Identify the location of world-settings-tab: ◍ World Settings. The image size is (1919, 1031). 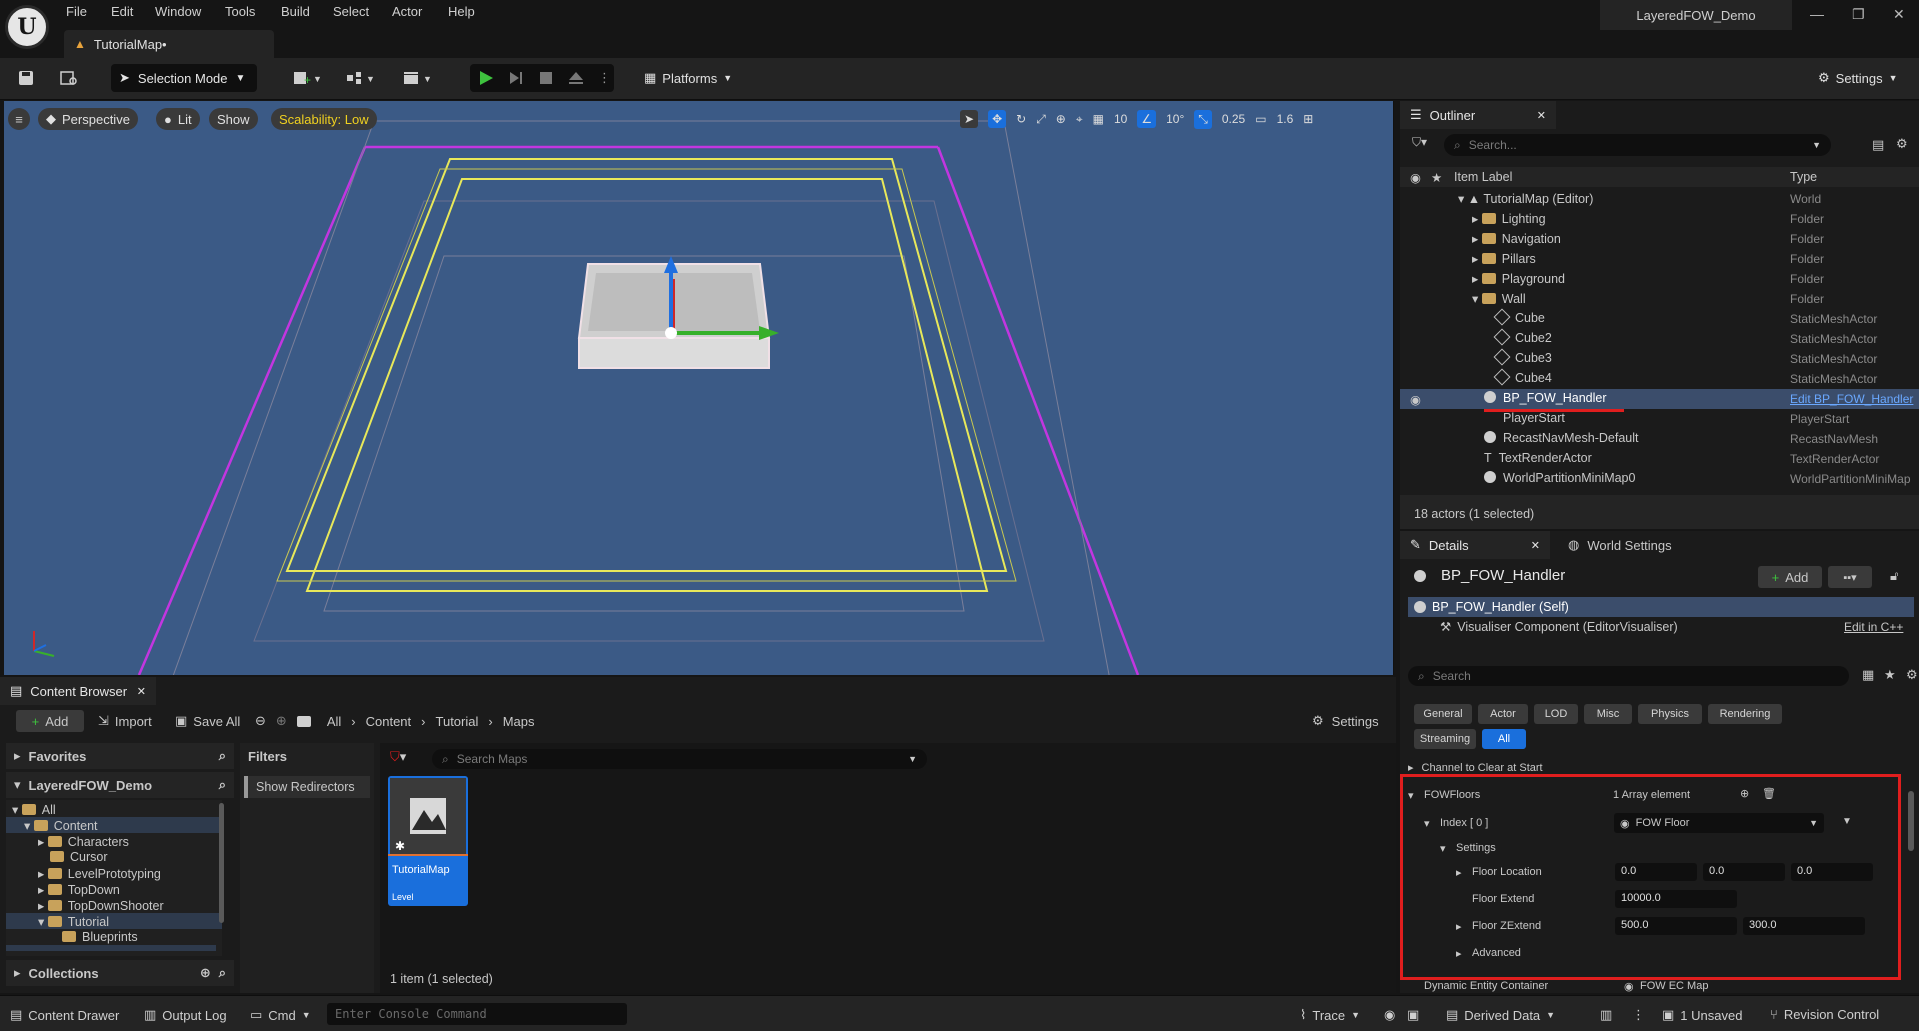
(1620, 545).